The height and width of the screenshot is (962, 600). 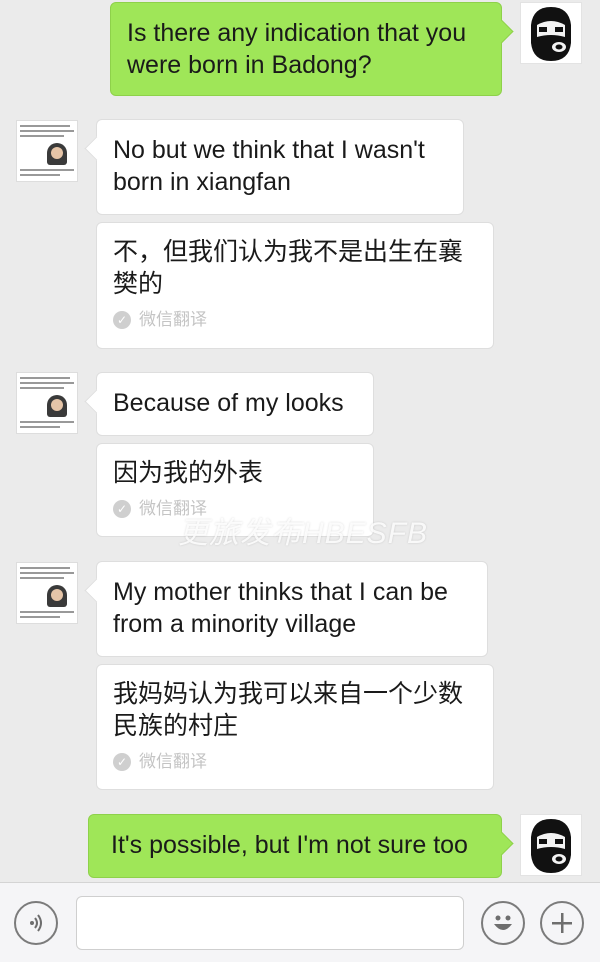 I want to click on message-input, so click(x=270, y=923).